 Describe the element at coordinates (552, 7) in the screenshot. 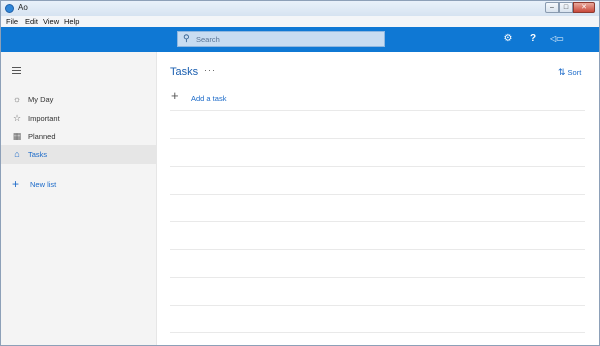

I see `minimize-button: –` at that location.